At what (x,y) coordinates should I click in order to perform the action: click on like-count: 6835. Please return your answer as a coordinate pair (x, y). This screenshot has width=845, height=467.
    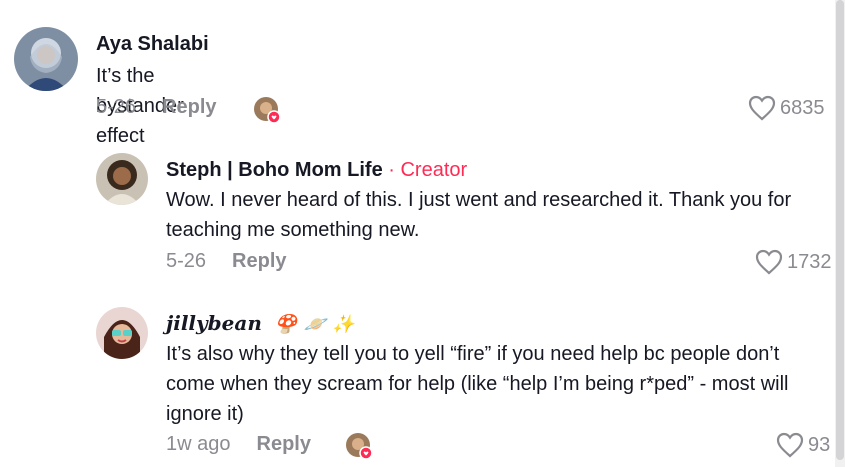
    Looking at the image, I should click on (802, 107).